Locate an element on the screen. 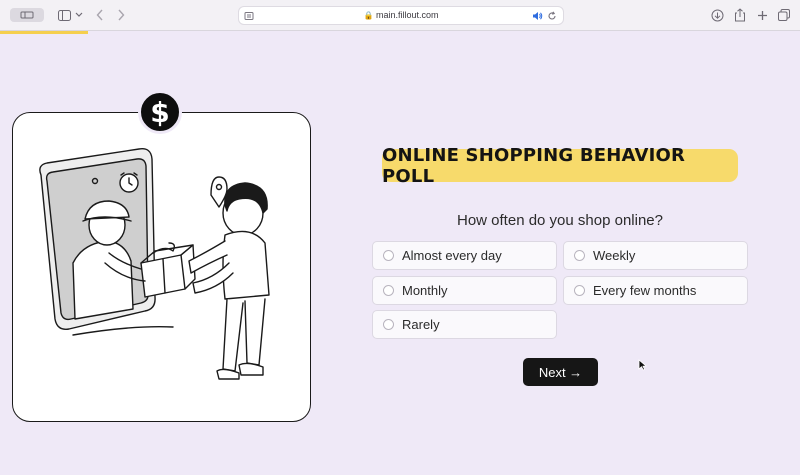 The image size is (800, 475). tab-overview-button is located at coordinates (27, 15).